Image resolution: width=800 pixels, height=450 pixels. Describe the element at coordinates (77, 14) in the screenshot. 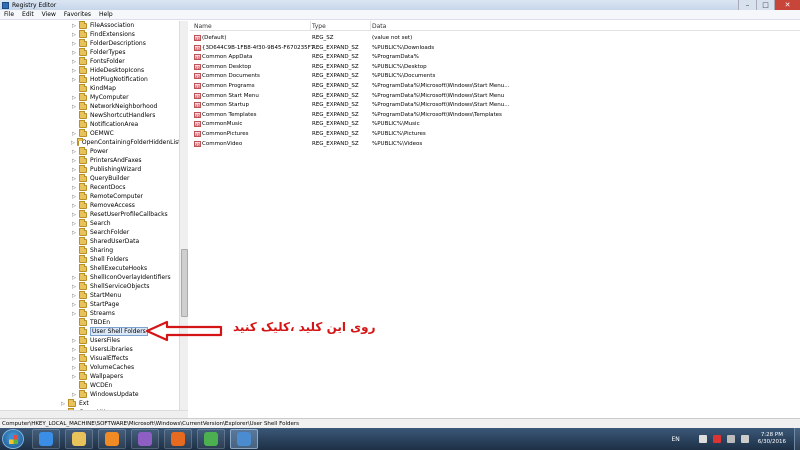

I see `menu-favorites: Favorites` at that location.